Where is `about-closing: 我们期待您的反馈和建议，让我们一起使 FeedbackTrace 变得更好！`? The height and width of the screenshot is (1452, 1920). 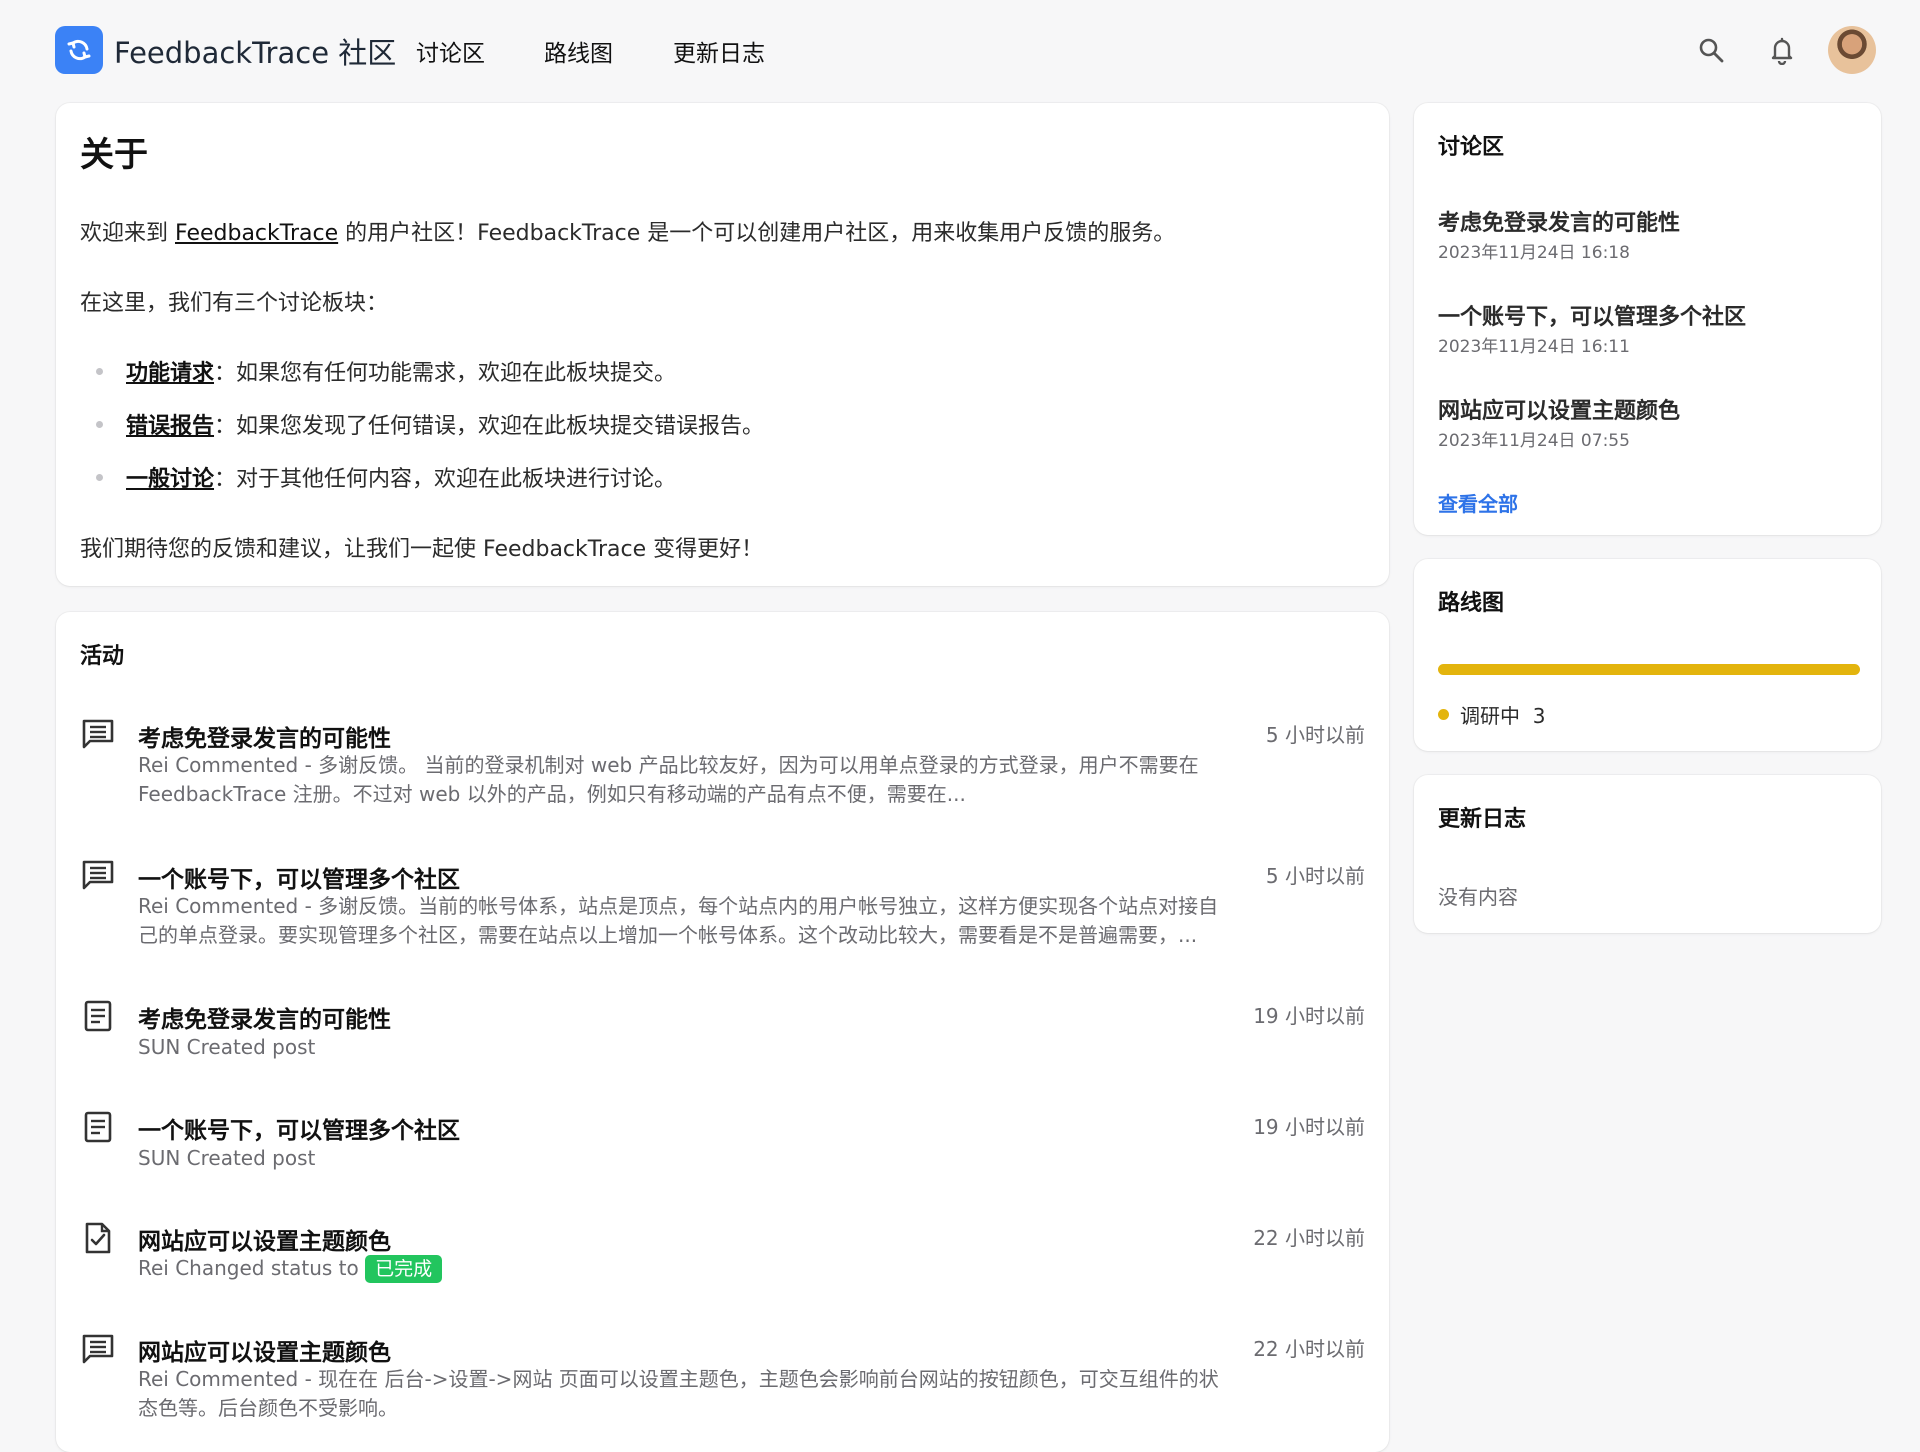 about-closing: 我们期待您的反馈和建议，让我们一起使 FeedbackTrace 变得更好！ is located at coordinates (422, 549).